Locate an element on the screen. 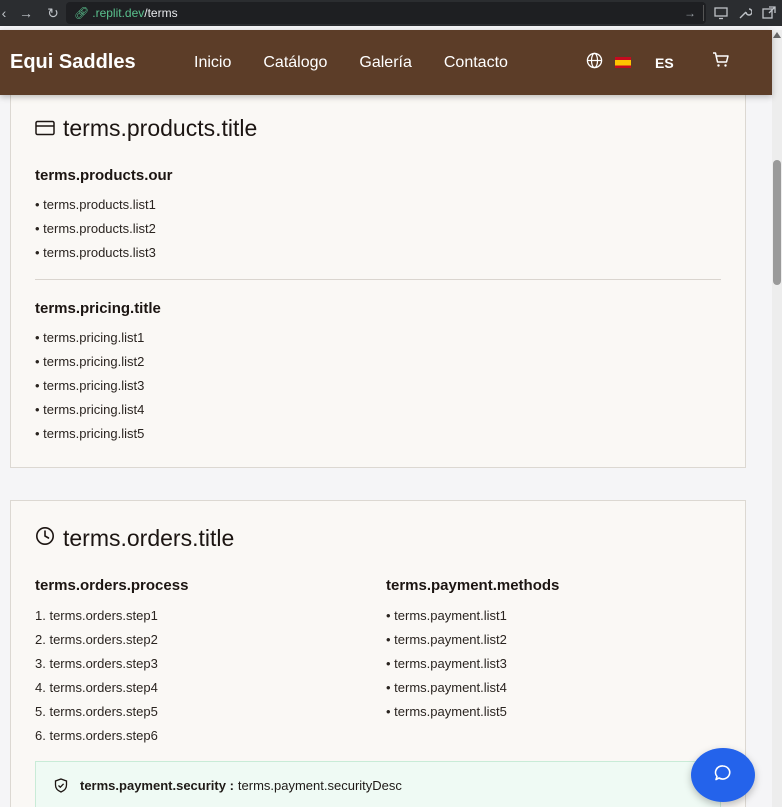 The height and width of the screenshot is (807, 782). card-icon is located at coordinates (45, 128).